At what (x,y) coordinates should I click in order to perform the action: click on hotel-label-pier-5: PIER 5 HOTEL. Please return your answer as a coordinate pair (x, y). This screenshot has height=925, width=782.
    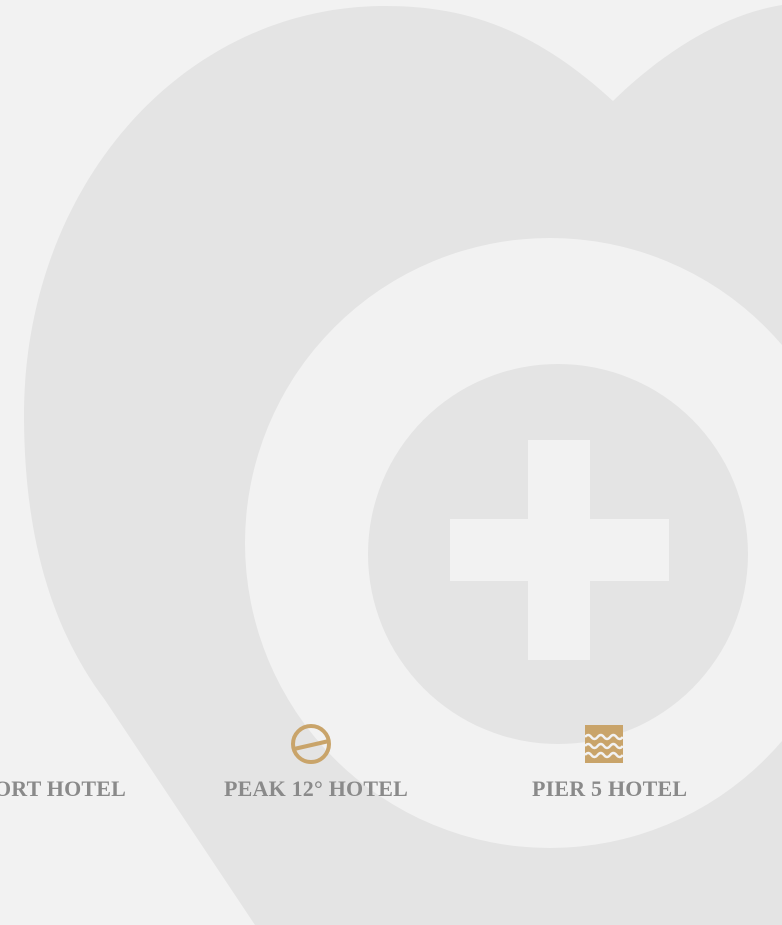
    Looking at the image, I should click on (609, 789).